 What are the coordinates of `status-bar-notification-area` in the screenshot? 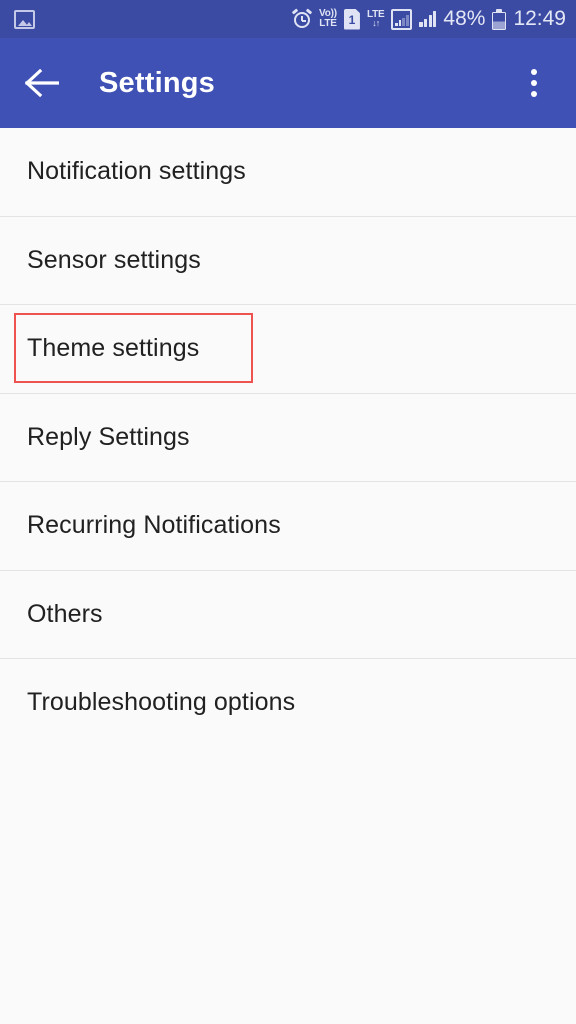 It's located at (24, 19).